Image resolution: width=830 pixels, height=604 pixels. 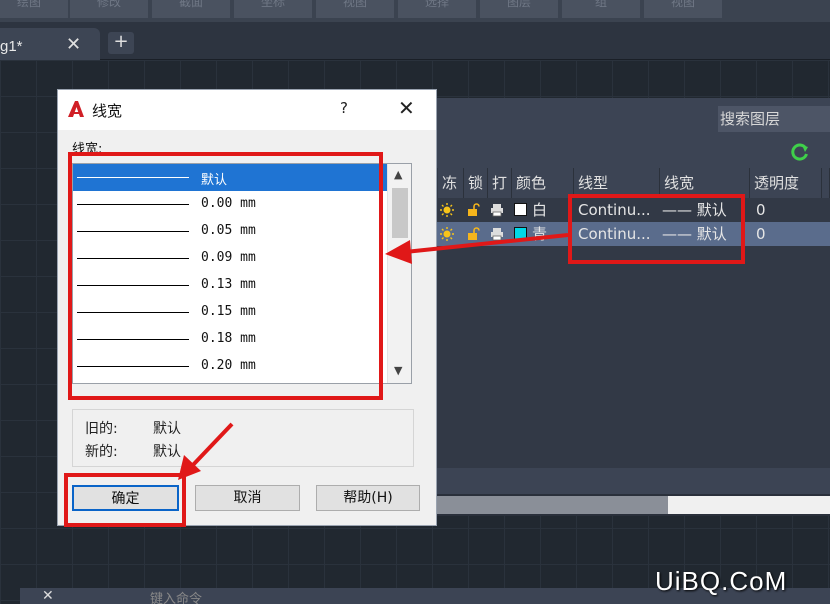 What do you see at coordinates (721, 581) in the screenshot?
I see `watermark-text: UiBQ.CoM` at bounding box center [721, 581].